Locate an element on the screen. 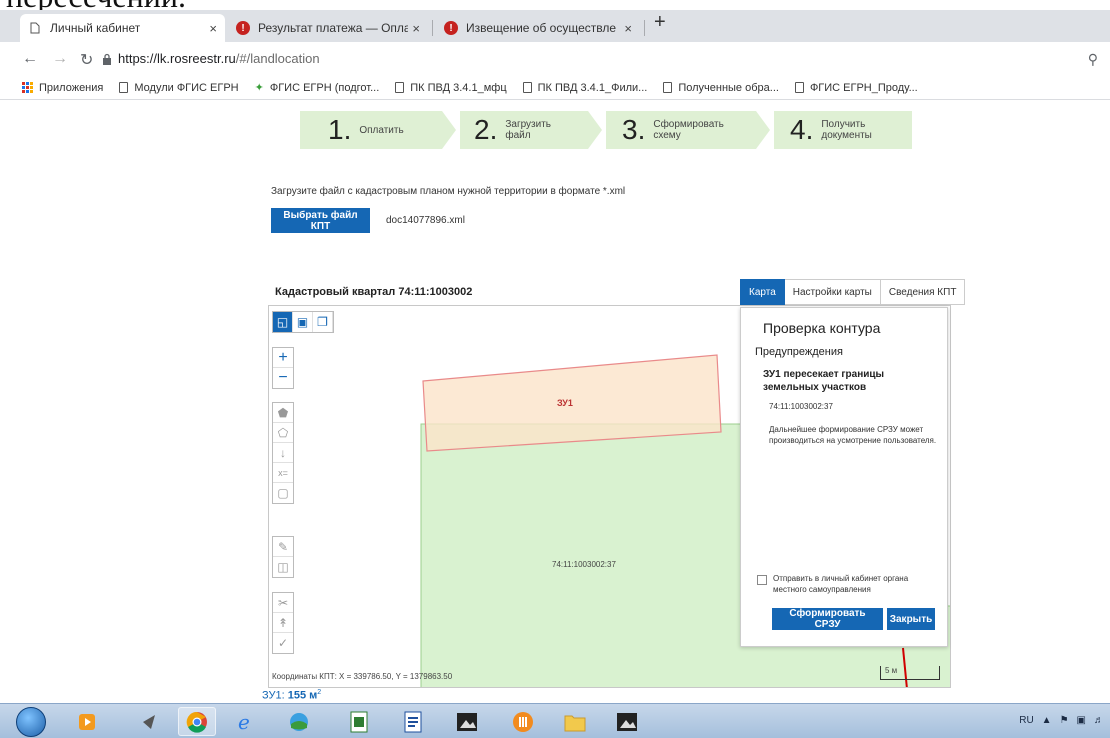  system-tray: RU ▲ ⚑ ▣ ♬ is located at coordinates (1061, 720).